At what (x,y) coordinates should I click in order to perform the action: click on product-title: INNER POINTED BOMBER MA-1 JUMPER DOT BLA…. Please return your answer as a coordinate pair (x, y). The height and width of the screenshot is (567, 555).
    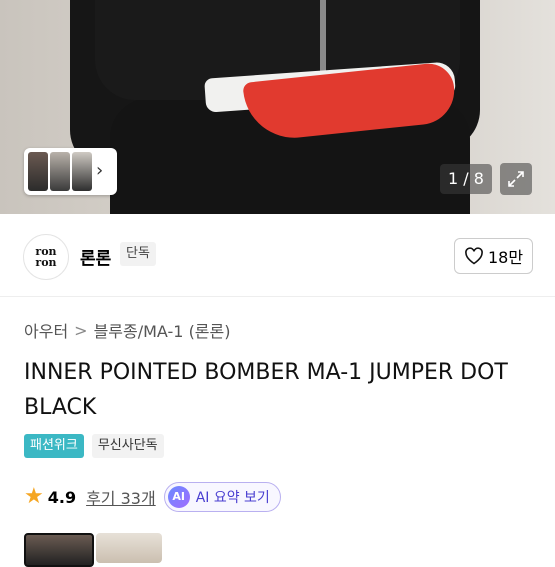
    Looking at the image, I should click on (266, 390).